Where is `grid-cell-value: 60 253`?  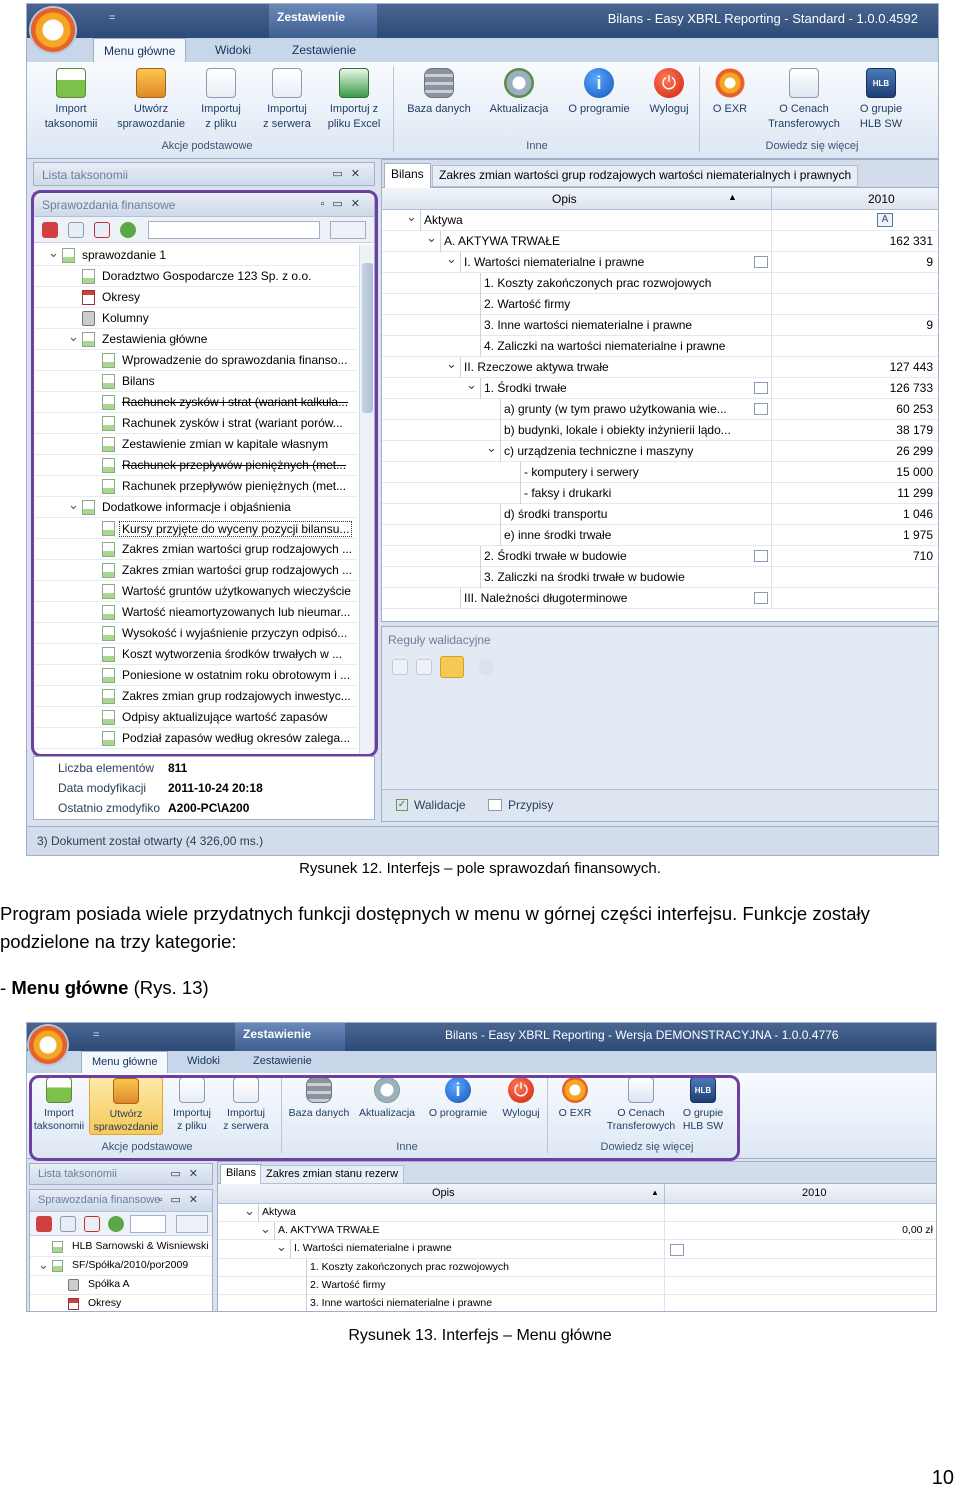 grid-cell-value: 60 253 is located at coordinates (914, 409).